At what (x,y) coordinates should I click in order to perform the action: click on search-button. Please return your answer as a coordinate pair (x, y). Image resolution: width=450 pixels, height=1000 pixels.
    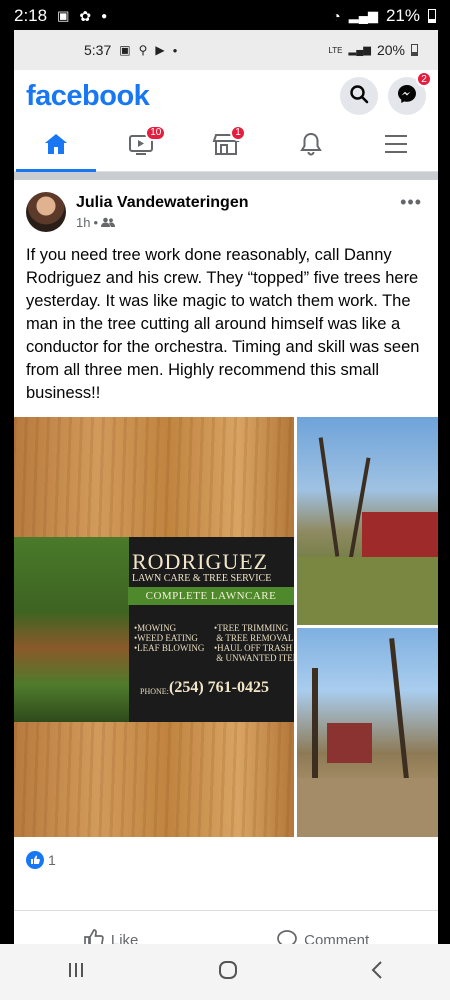
    Looking at the image, I should click on (359, 96).